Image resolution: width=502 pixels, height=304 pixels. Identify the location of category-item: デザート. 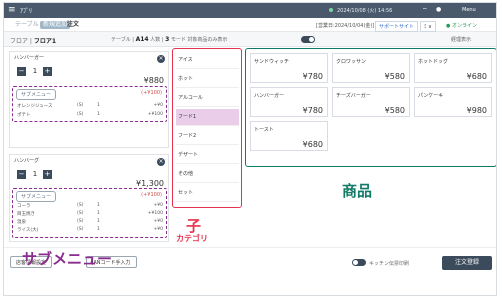
(207, 155).